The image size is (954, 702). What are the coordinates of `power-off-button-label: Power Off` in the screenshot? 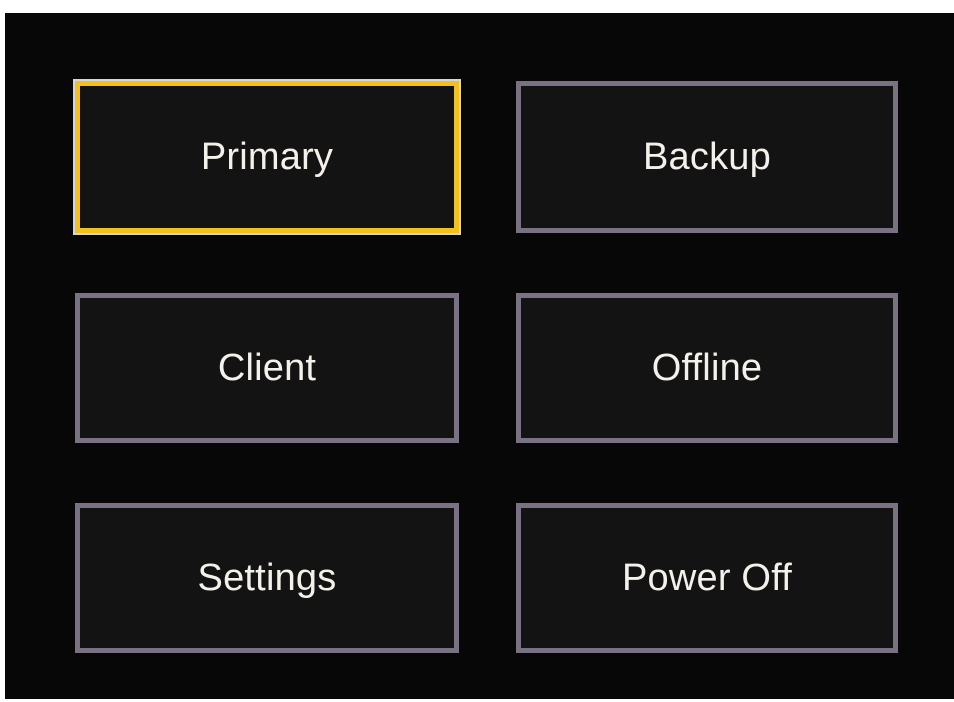 It's located at (707, 577).